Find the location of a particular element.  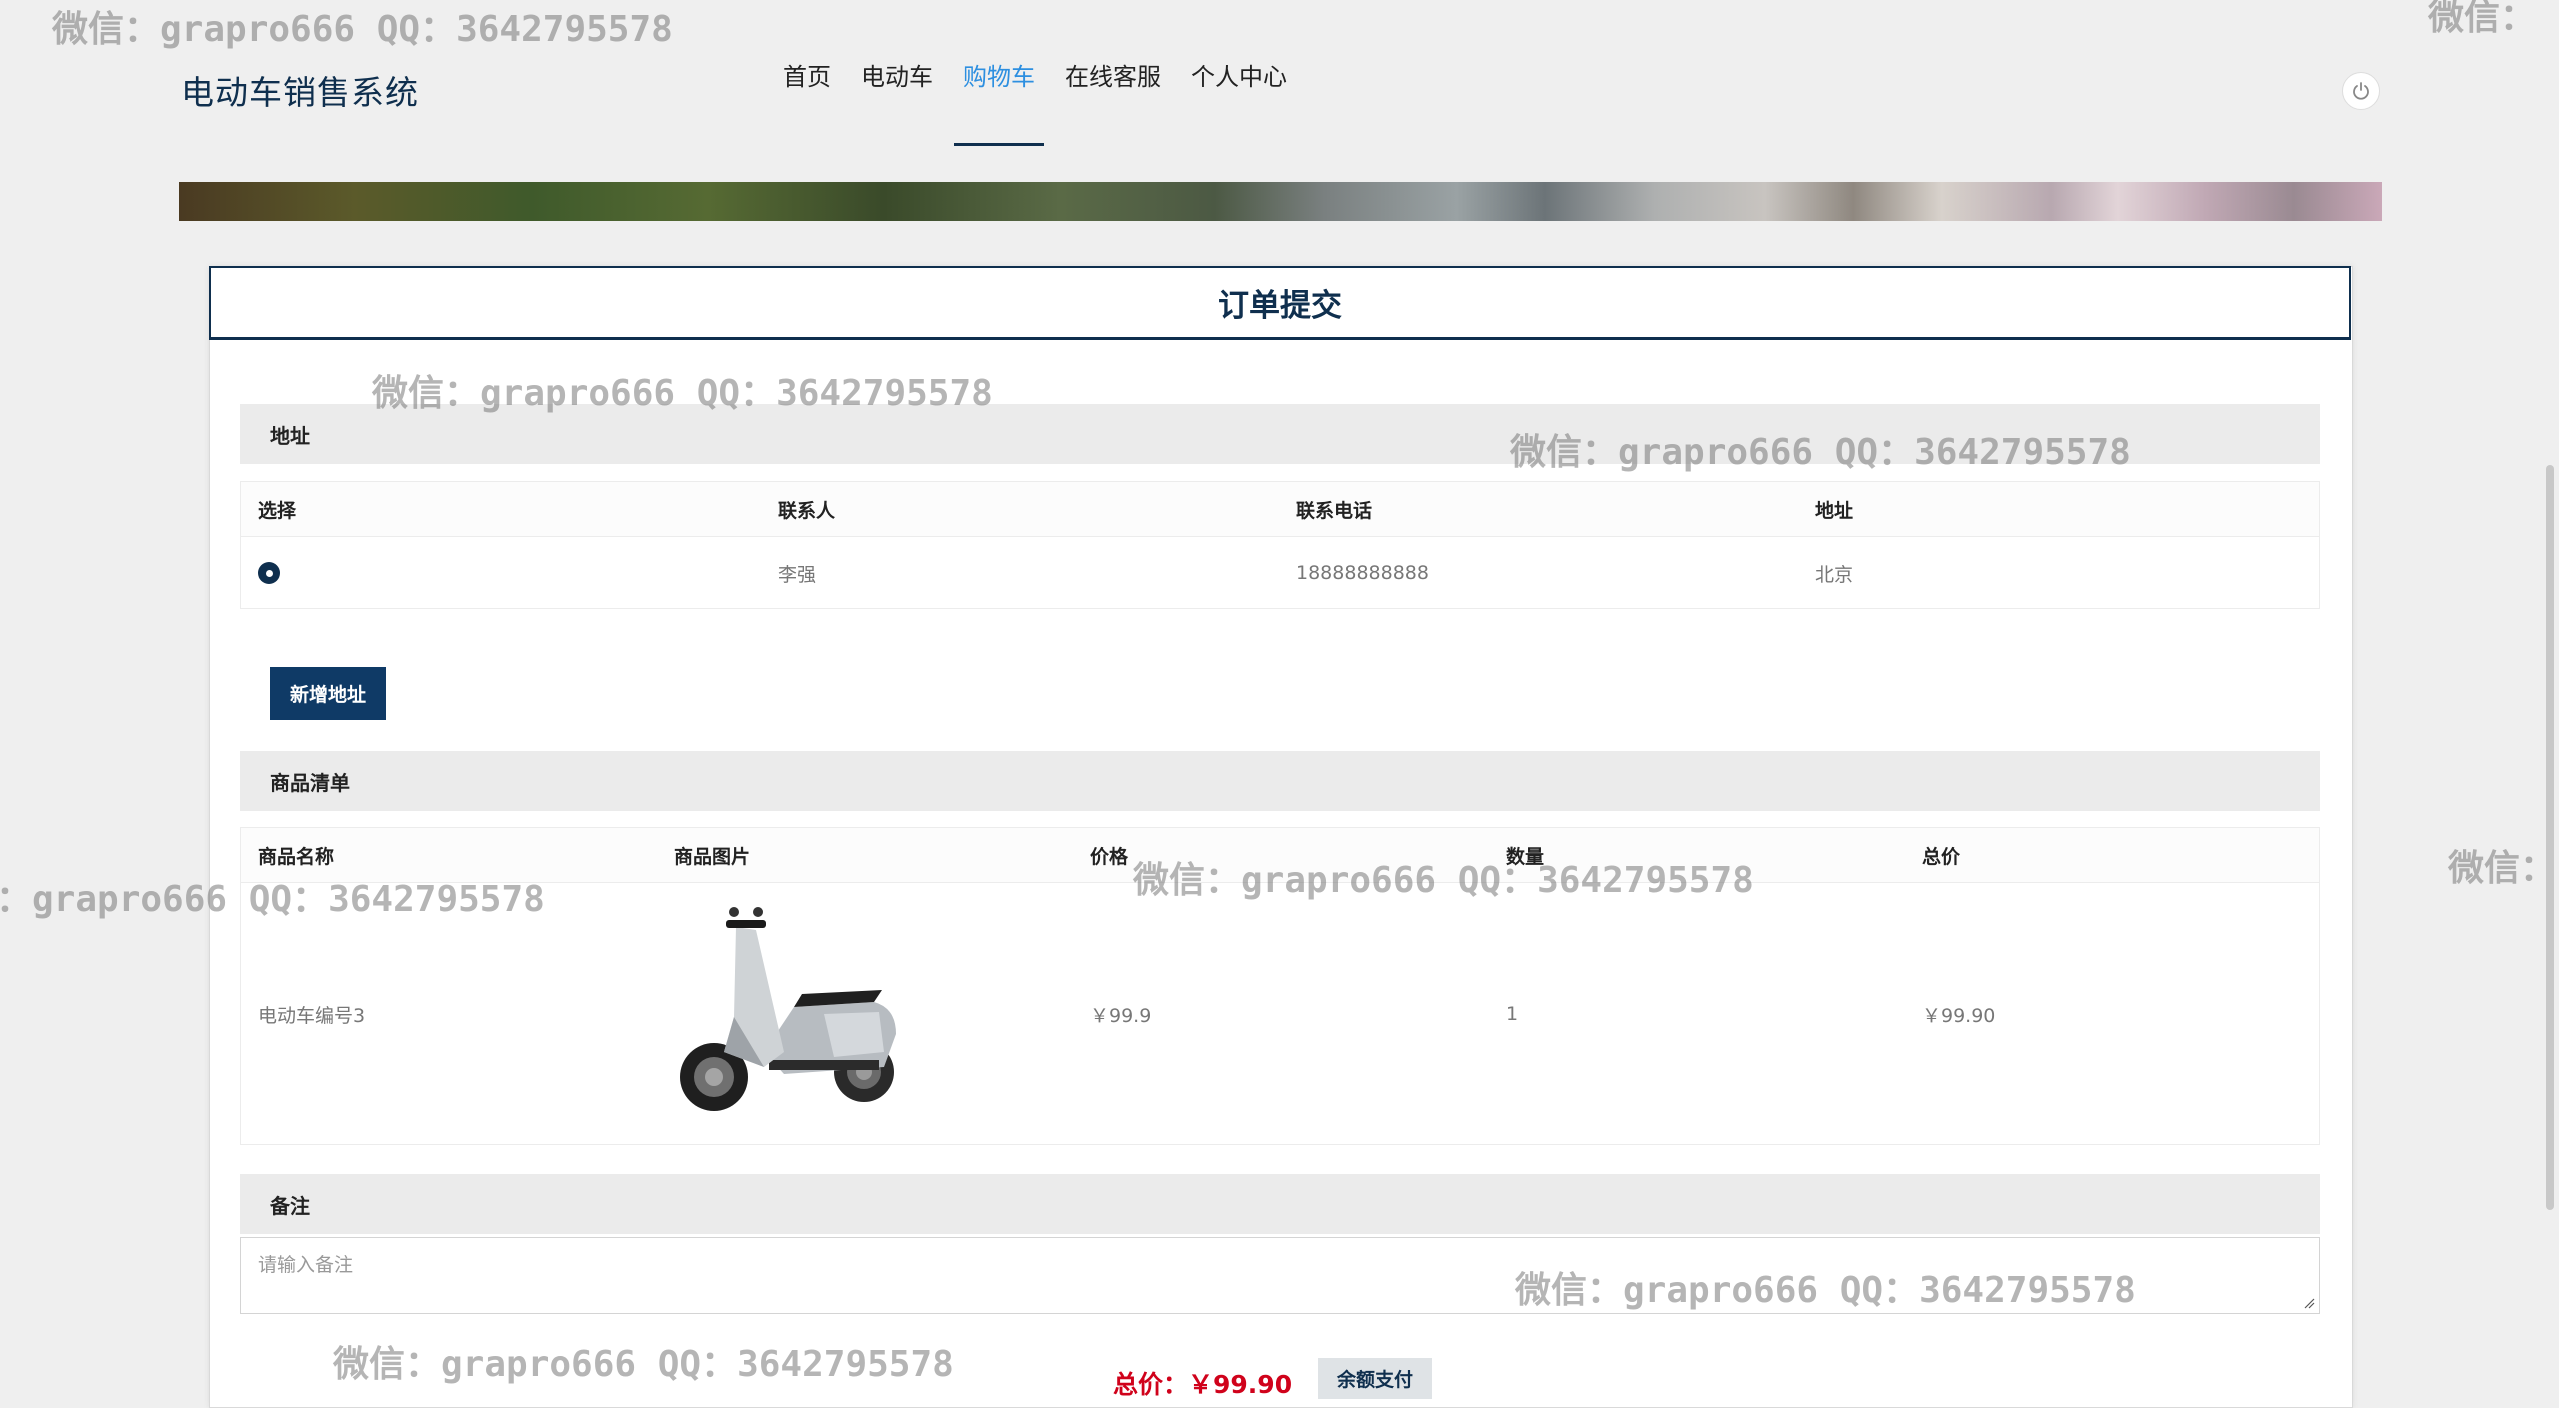

address-section-header: 地址 is located at coordinates (1280, 434).